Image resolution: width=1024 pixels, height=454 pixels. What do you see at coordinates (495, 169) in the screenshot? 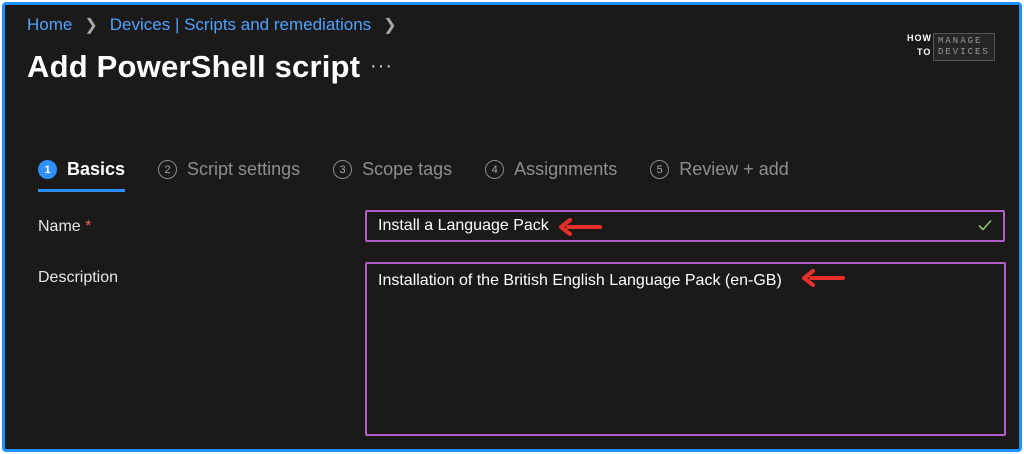
I see `step-number: 4` at bounding box center [495, 169].